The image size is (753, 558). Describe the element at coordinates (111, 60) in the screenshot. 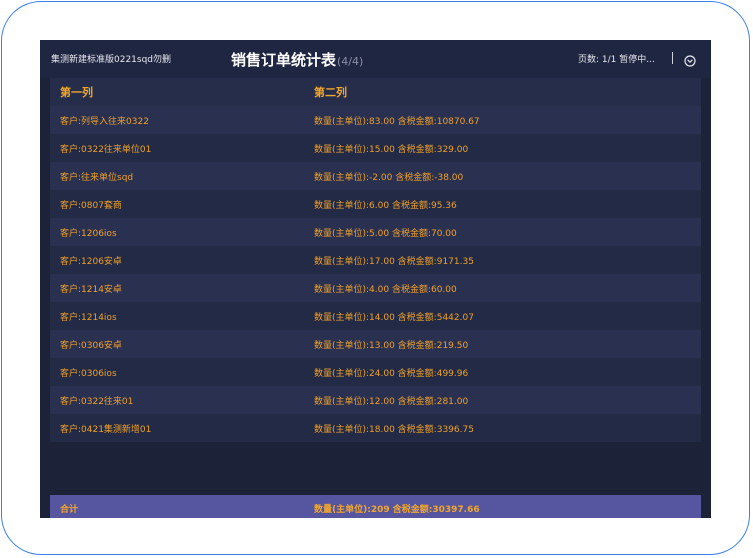

I see `project-name: 集测新建标准版0221sqd勿删` at that location.